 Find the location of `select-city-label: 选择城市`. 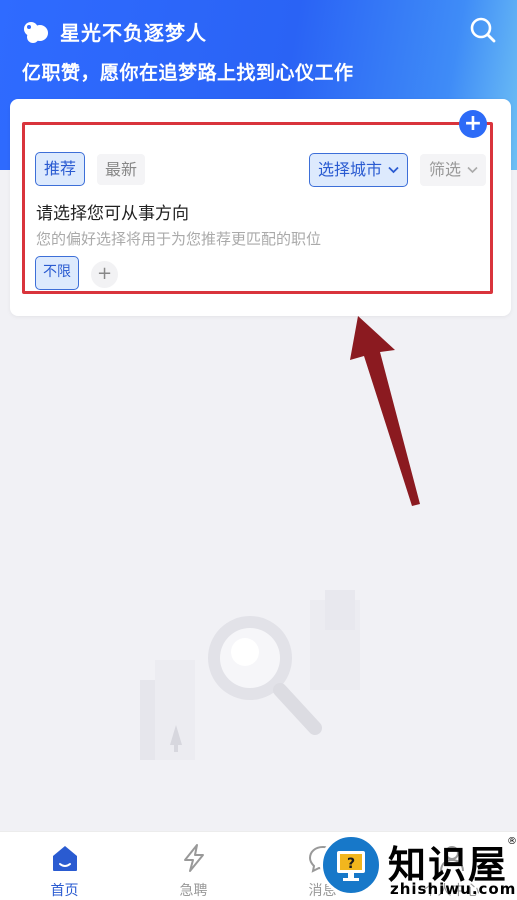

select-city-label: 选择城市 is located at coordinates (350, 169).